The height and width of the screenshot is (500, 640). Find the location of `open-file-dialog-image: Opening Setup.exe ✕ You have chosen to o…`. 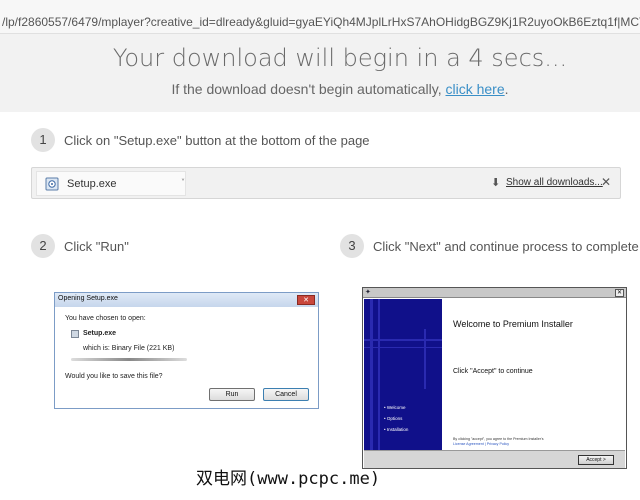

open-file-dialog-image: Opening Setup.exe ✕ You have chosen to o… is located at coordinates (186, 350).